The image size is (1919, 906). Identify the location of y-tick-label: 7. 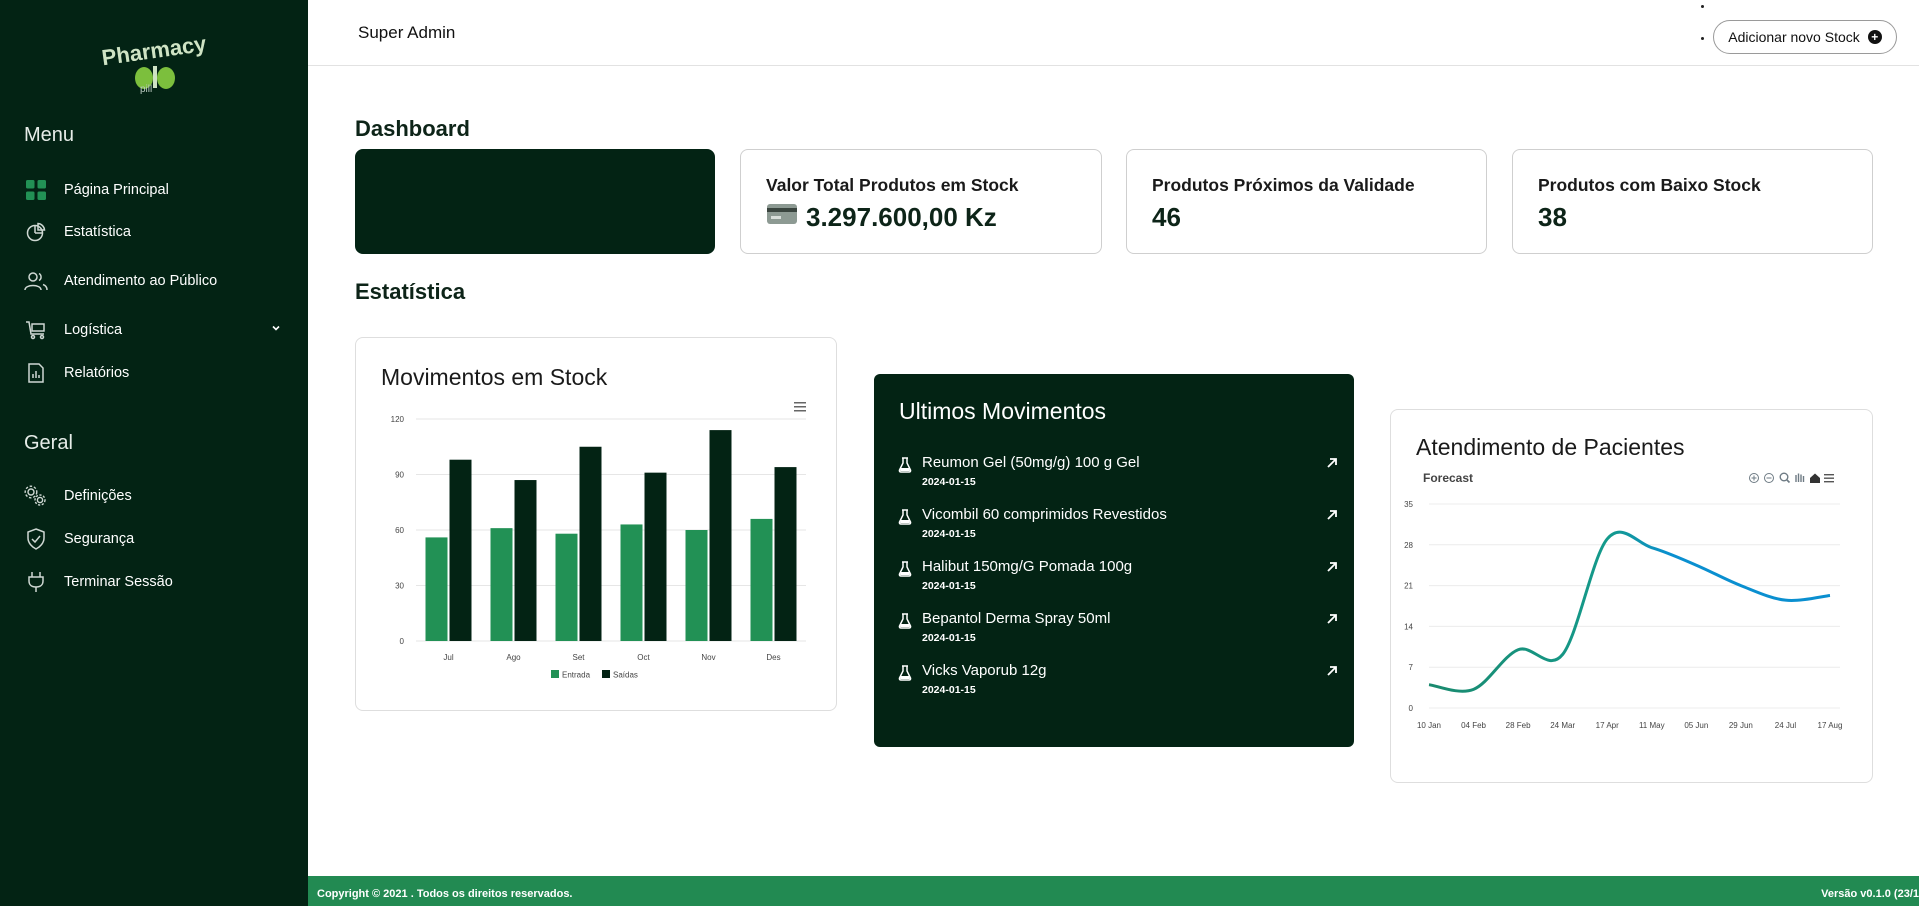
(1411, 667).